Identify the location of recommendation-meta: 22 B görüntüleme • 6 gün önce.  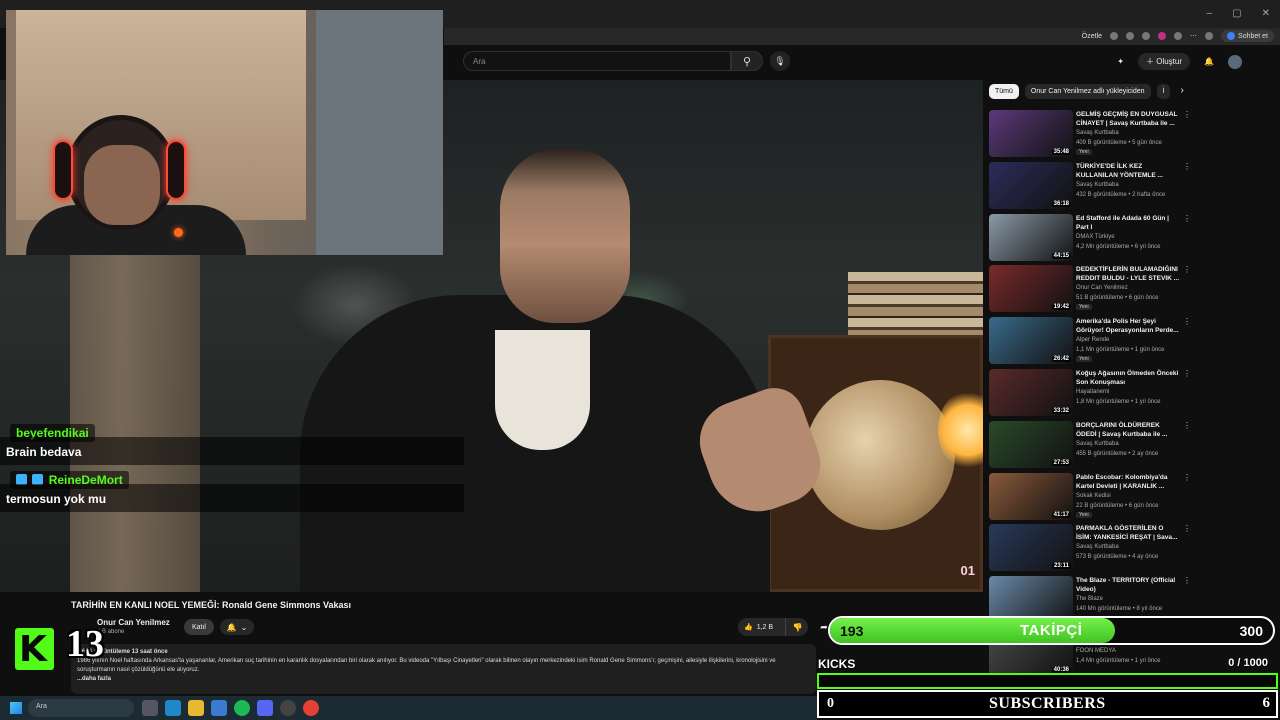
(1117, 505).